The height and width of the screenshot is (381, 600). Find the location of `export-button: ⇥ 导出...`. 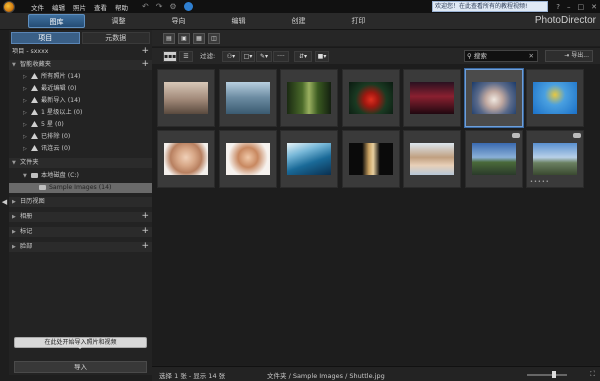

export-button: ⇥ 导出... is located at coordinates (569, 56).